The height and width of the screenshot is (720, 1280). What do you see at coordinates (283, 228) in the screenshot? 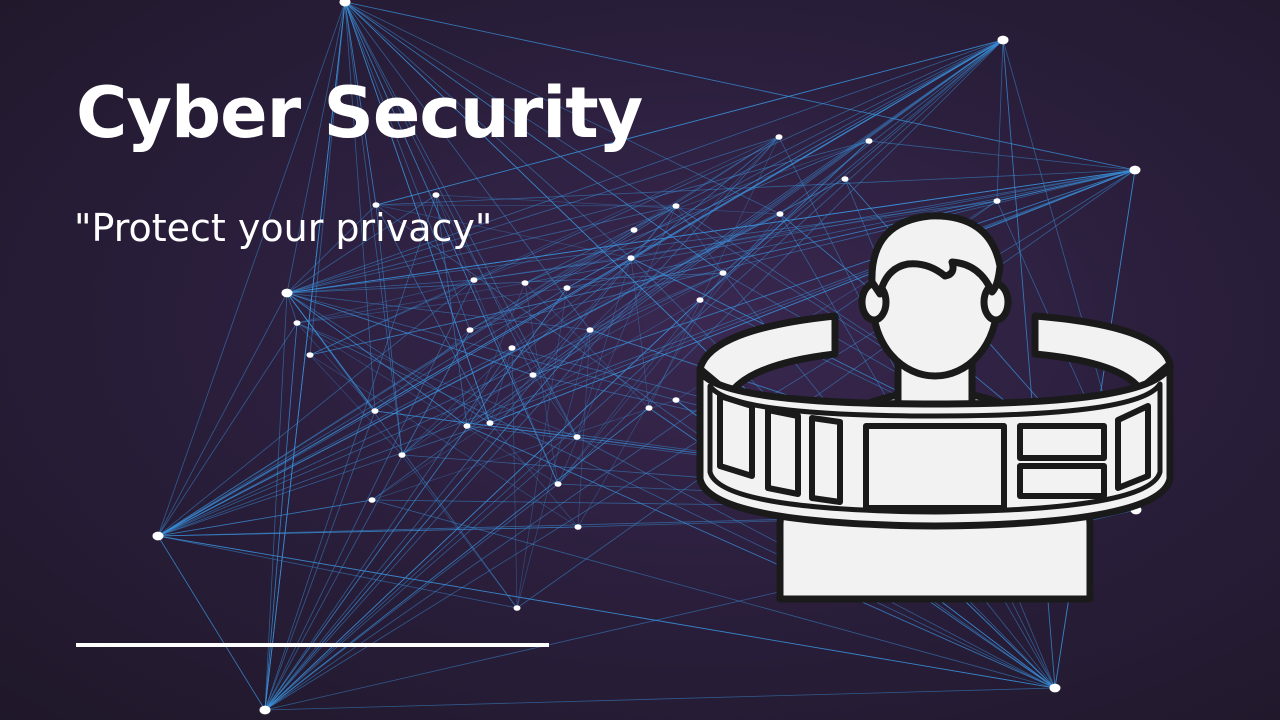
I see `slide-subtitle: "Protect your privacy"` at bounding box center [283, 228].